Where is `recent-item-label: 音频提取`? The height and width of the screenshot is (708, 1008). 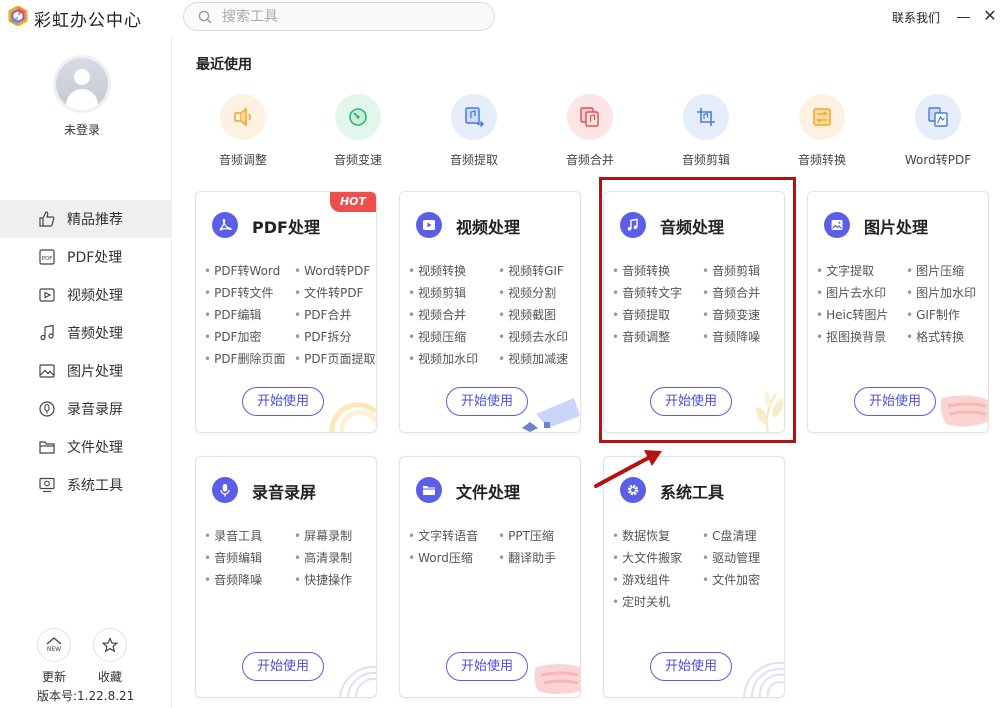
recent-item-label: 音频提取 is located at coordinates (473, 160).